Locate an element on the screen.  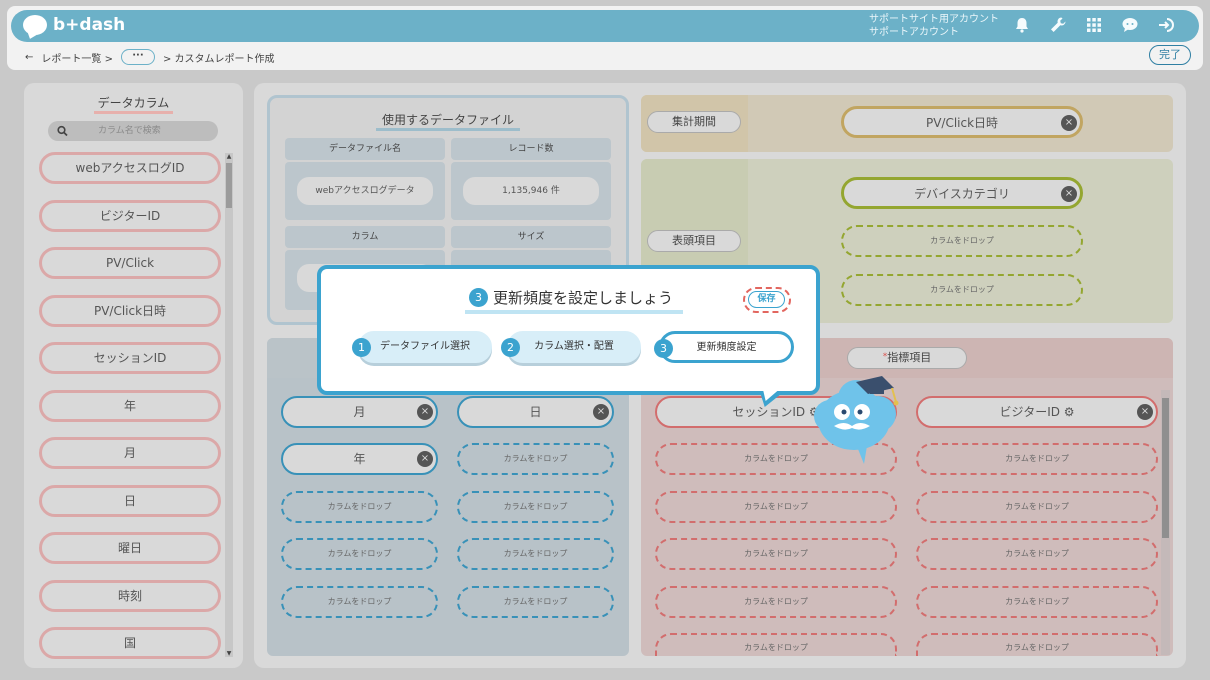
column-item: 時刻 is located at coordinates (130, 595).